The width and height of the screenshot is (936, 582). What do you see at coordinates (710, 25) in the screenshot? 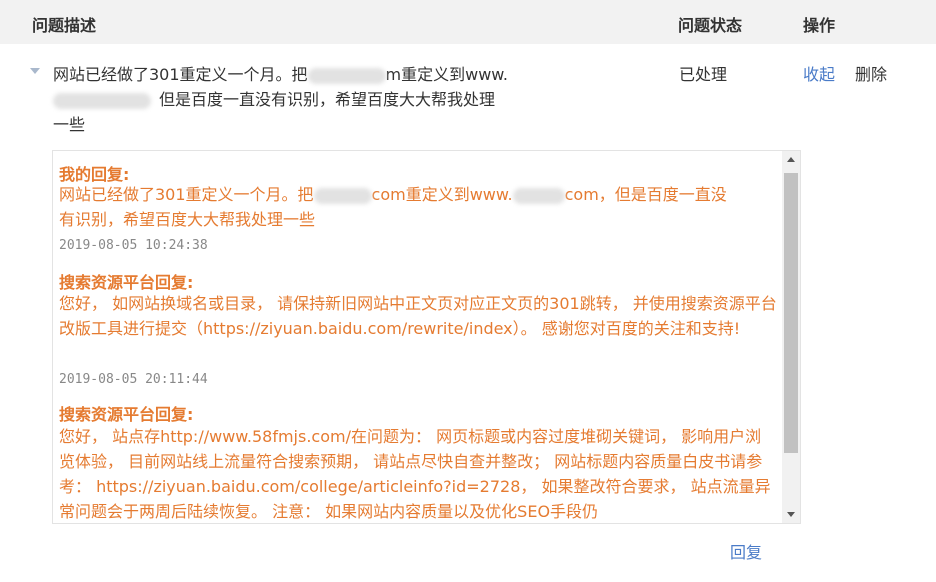
I see `column-header-status: 问题状态` at bounding box center [710, 25].